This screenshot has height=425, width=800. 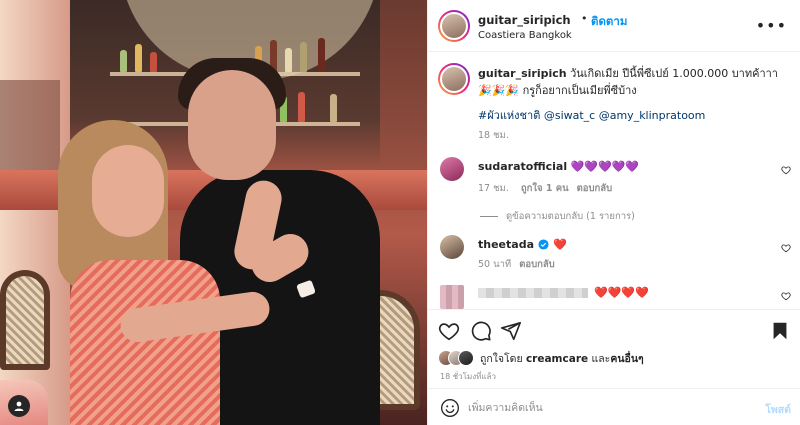 What do you see at coordinates (609, 22) in the screenshot?
I see `follow-button: ติดตาม` at bounding box center [609, 22].